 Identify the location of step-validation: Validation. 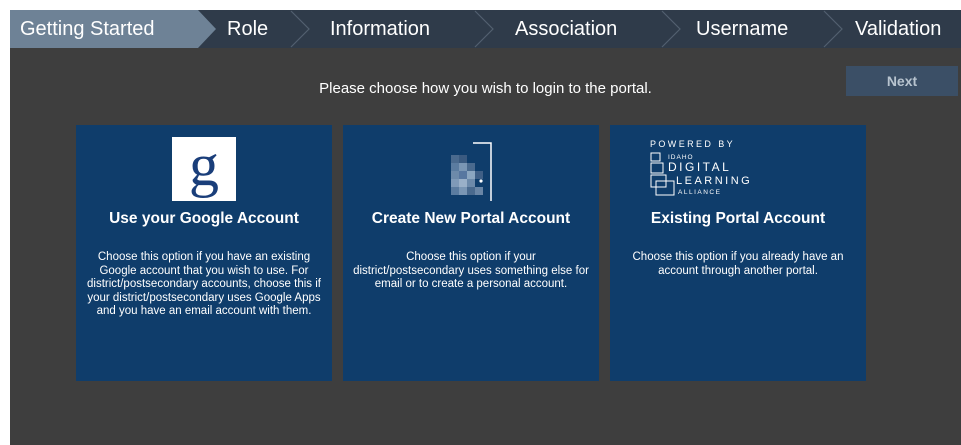
(898, 29).